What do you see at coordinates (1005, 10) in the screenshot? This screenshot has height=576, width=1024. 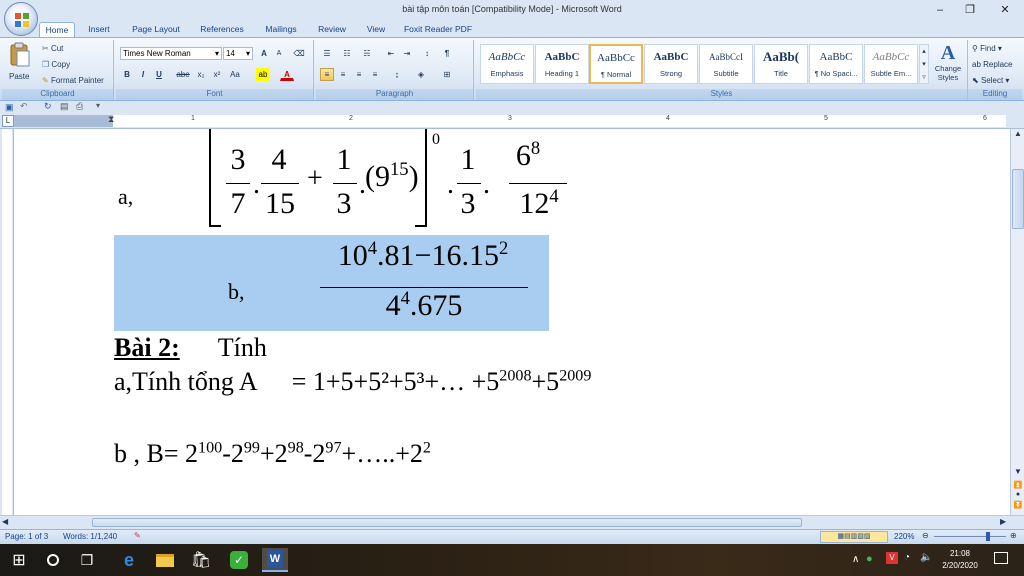 I see `close-button: ✕` at bounding box center [1005, 10].